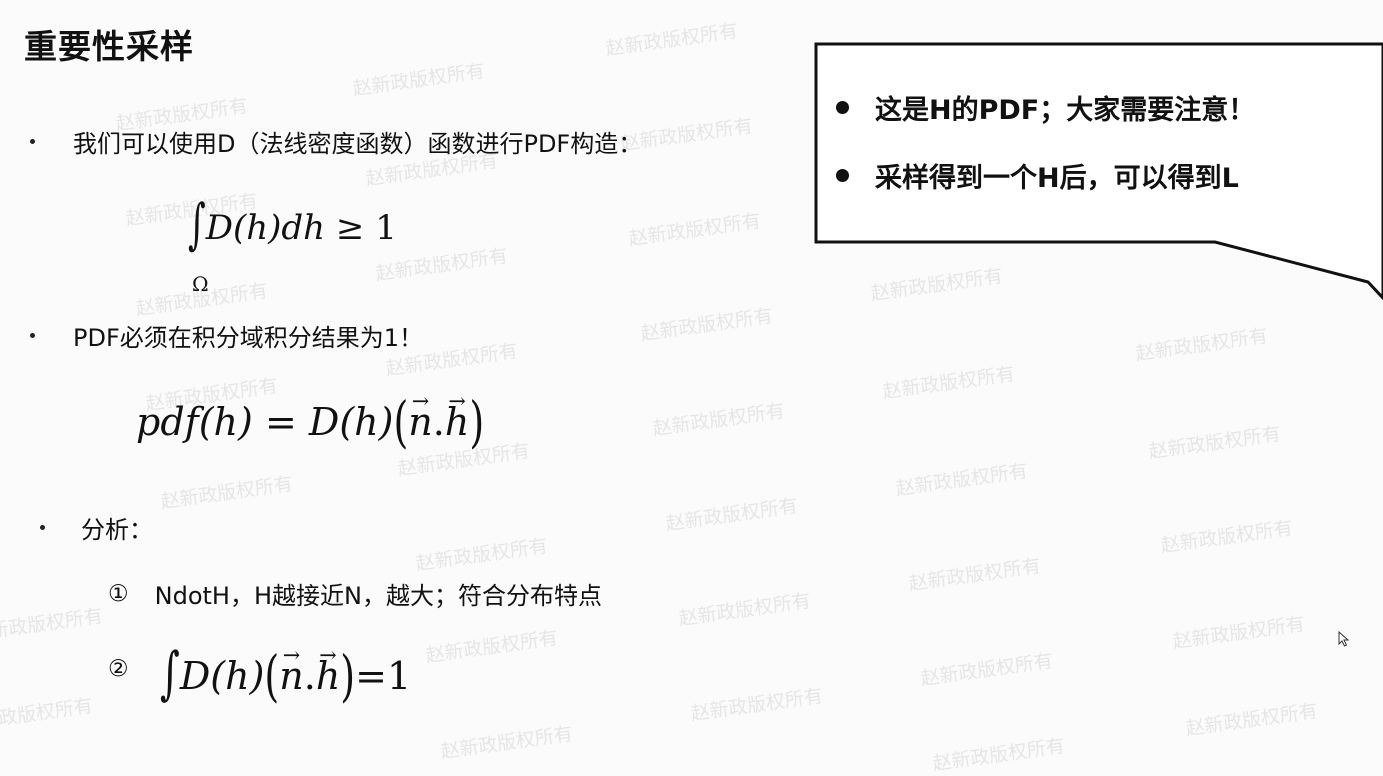 The height and width of the screenshot is (776, 1383). I want to click on formula-integral-d: ∫D(h)dh ≥ 1, so click(292, 225).